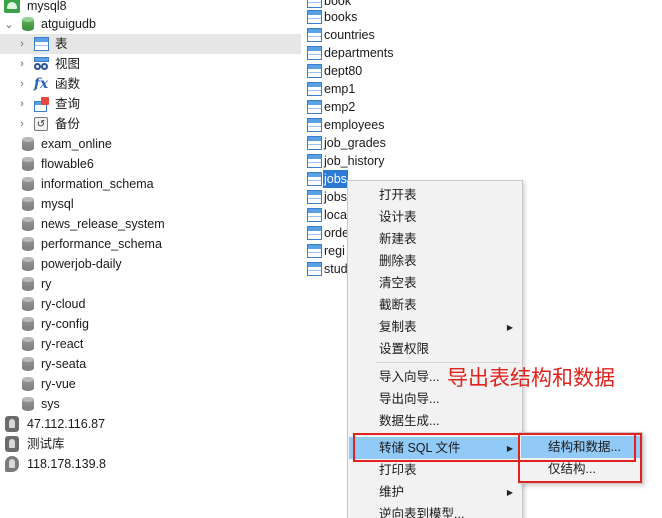  I want to click on table-item: stud, so click(328, 269).